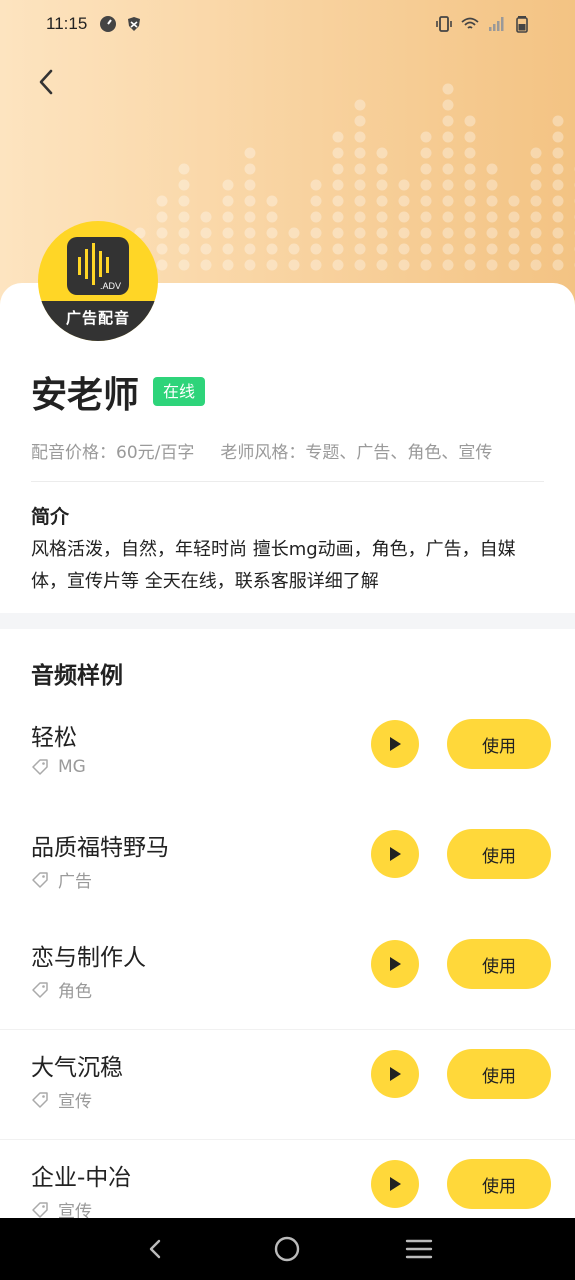  What do you see at coordinates (287, 481) in the screenshot?
I see `divider` at bounding box center [287, 481].